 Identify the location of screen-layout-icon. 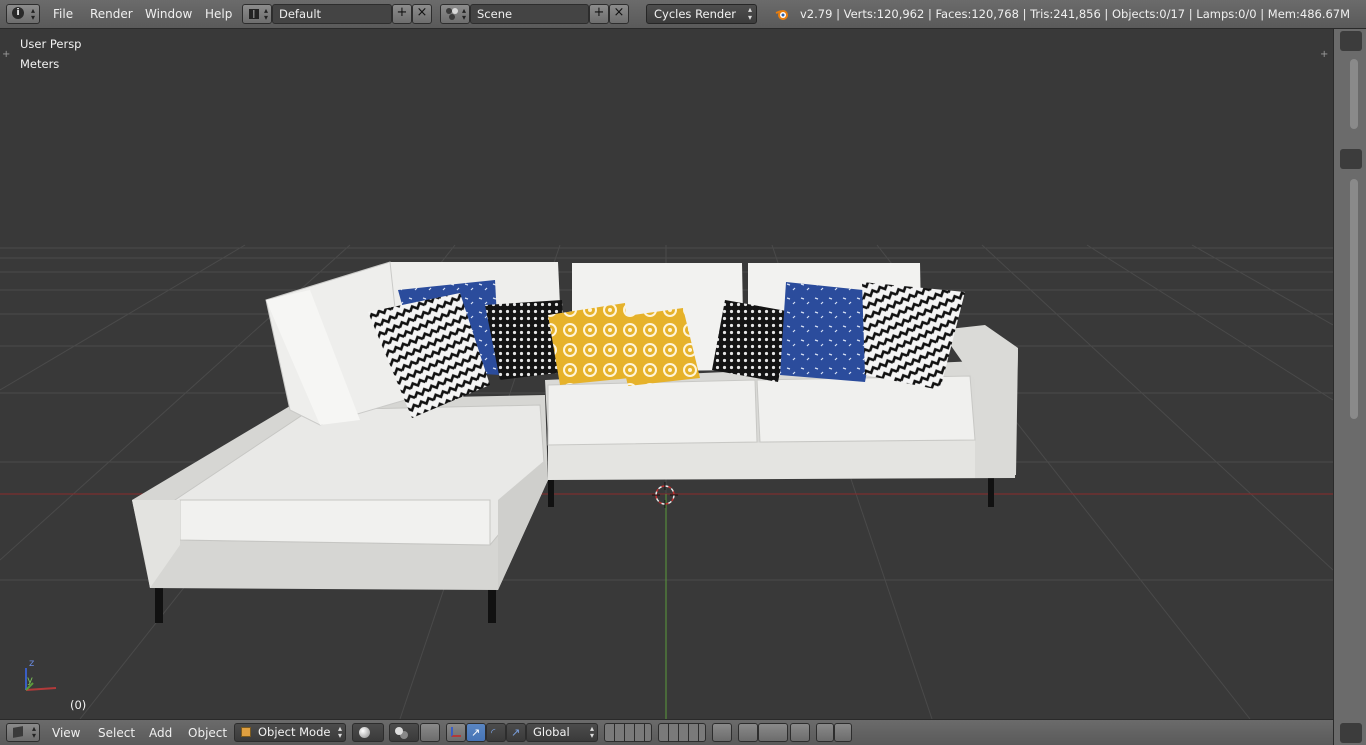
(254, 14).